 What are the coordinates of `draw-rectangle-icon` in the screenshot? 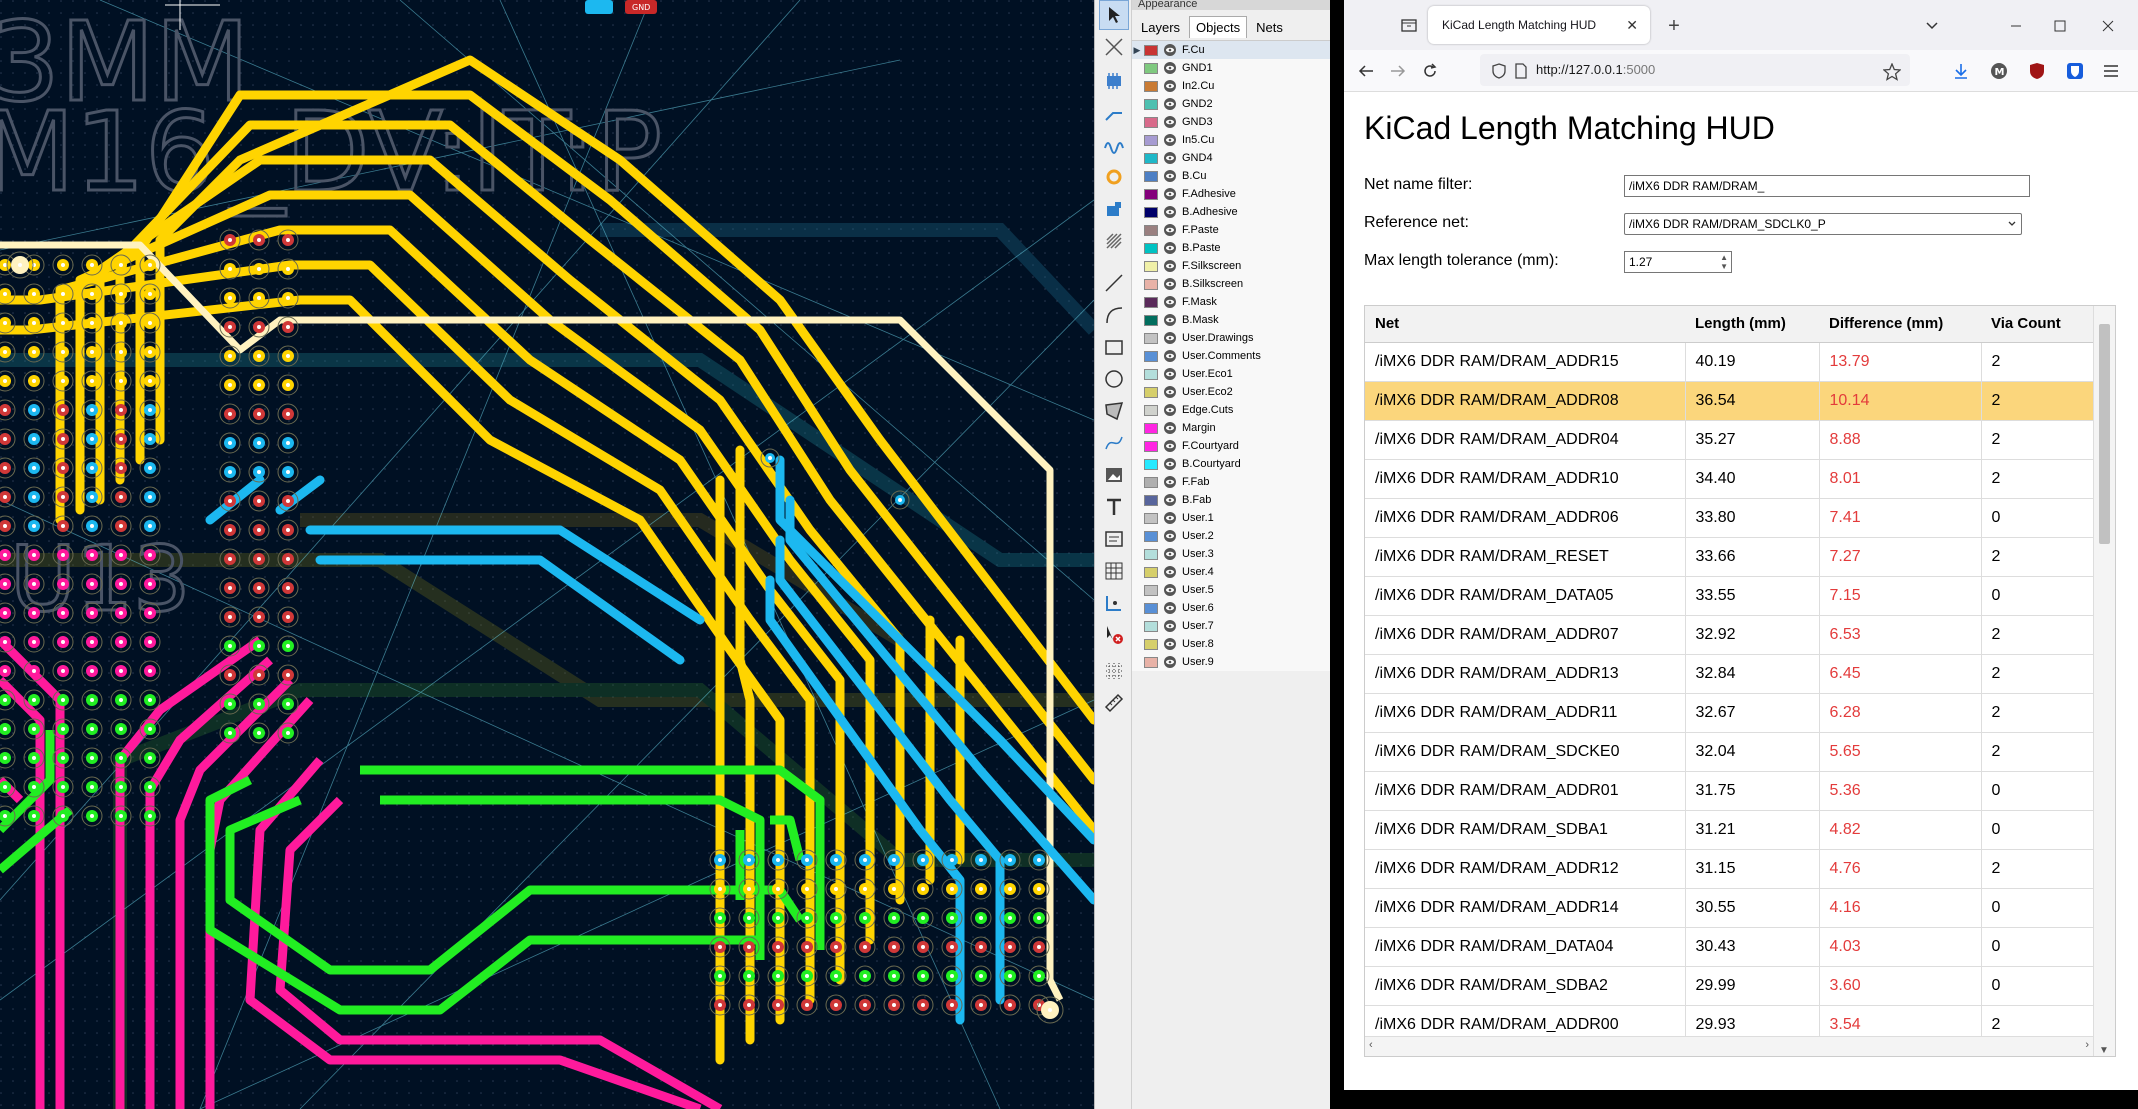 It's located at (1114, 347).